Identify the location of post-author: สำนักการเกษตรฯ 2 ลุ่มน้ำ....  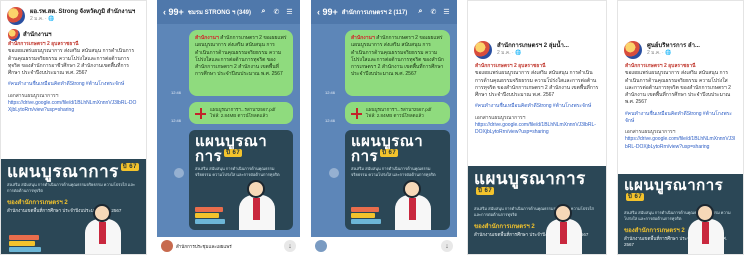
(533, 46).